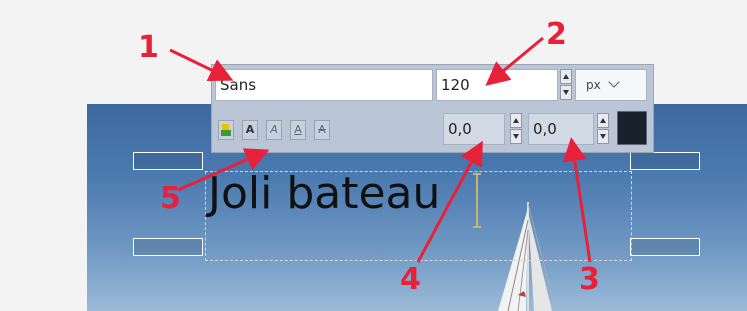 The image size is (747, 311). I want to click on annotation-label-2: 2, so click(556, 34).